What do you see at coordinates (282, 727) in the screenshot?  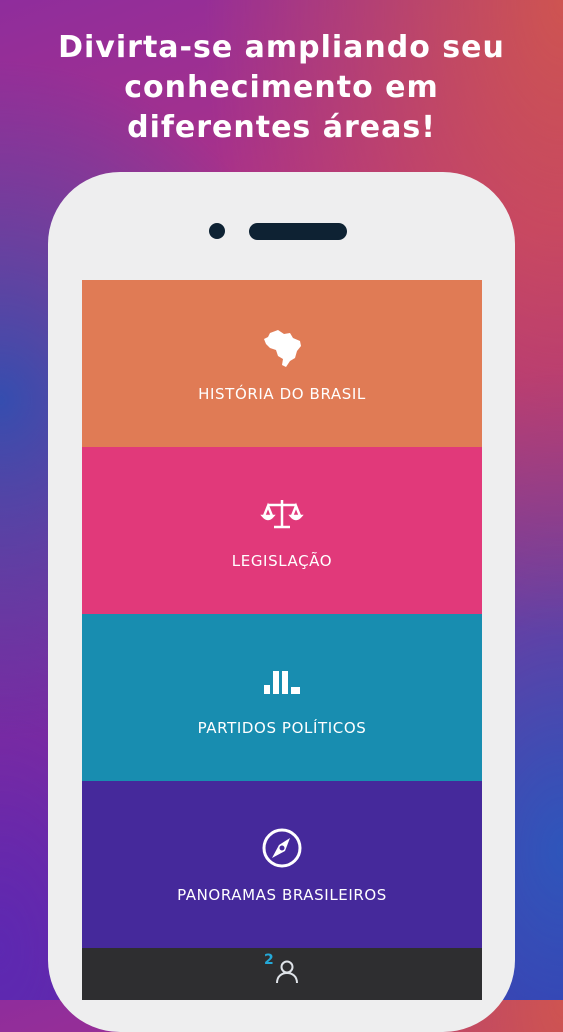 I see `category-label: PARTIDOS POLÍTICOS` at bounding box center [282, 727].